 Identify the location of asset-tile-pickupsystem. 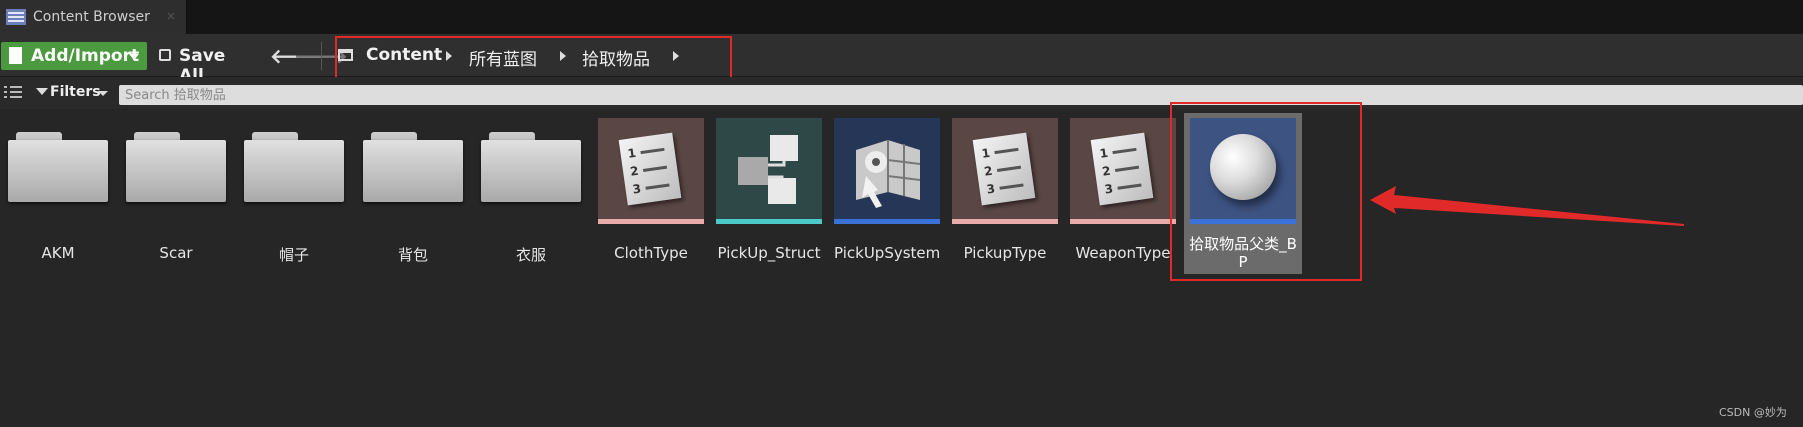
(887, 171).